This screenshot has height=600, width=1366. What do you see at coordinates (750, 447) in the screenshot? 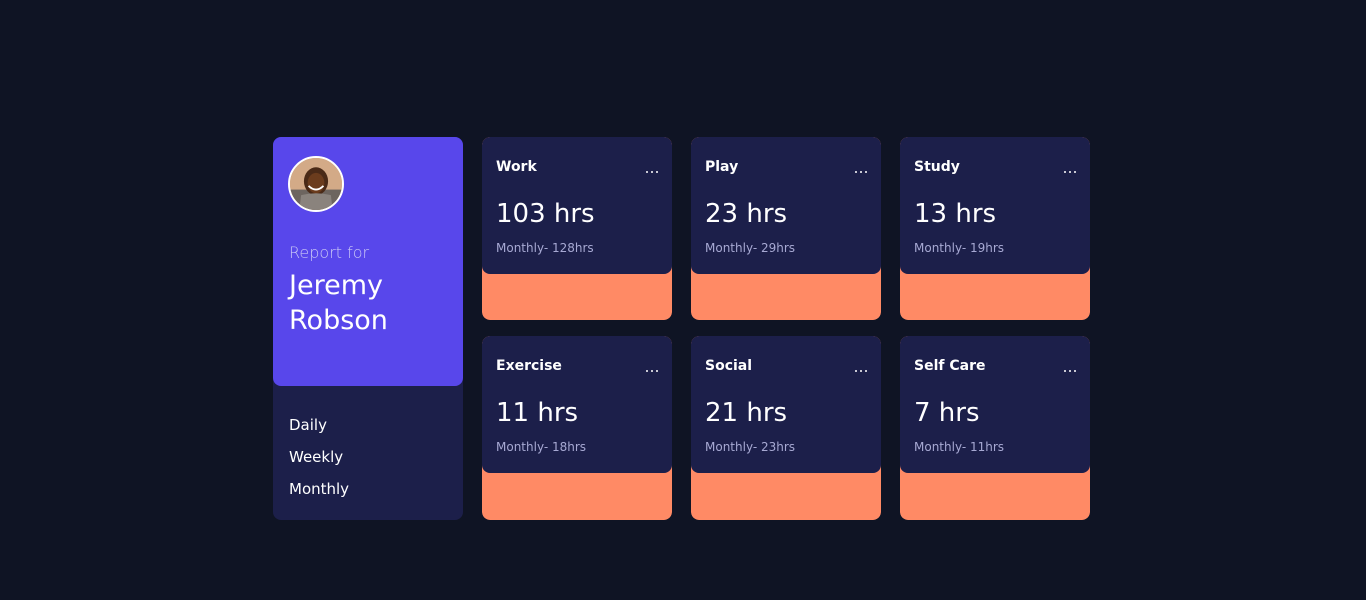
I see `previous-hours: Monthly- 23hrs` at bounding box center [750, 447].